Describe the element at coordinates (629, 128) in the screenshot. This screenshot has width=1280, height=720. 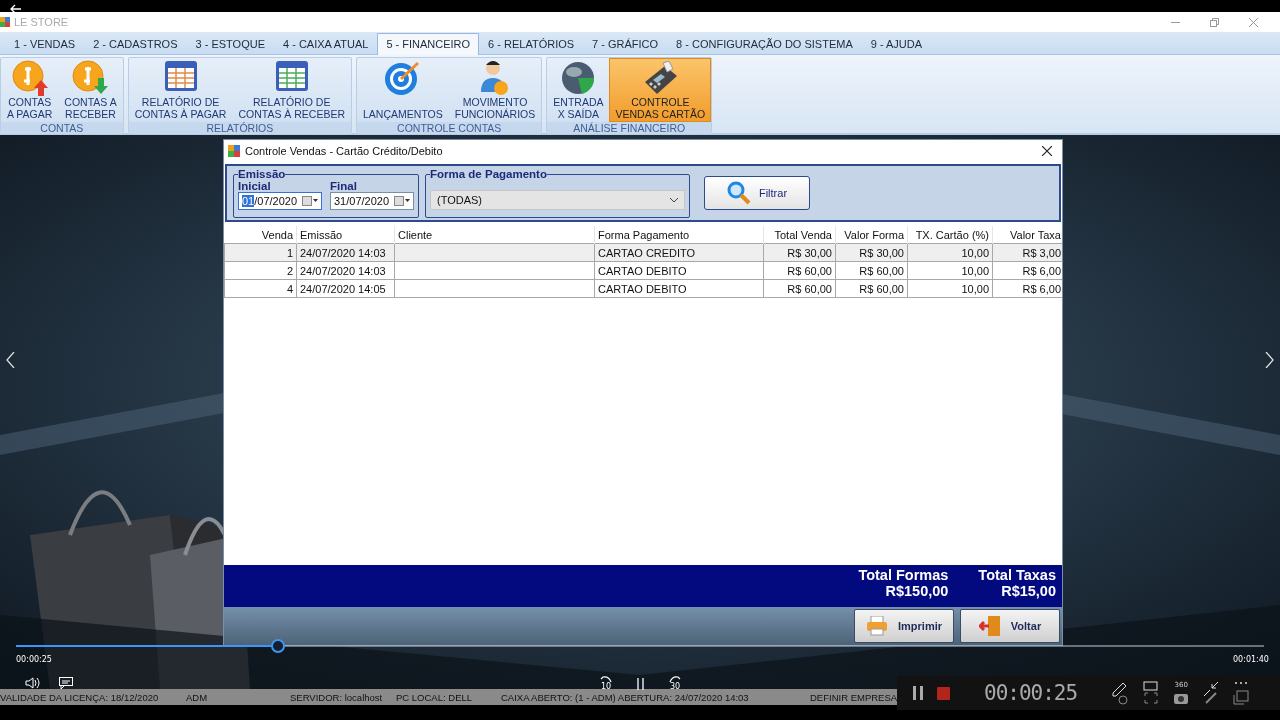
I see `group-label: ANÁLISE FINANCEIRO` at that location.